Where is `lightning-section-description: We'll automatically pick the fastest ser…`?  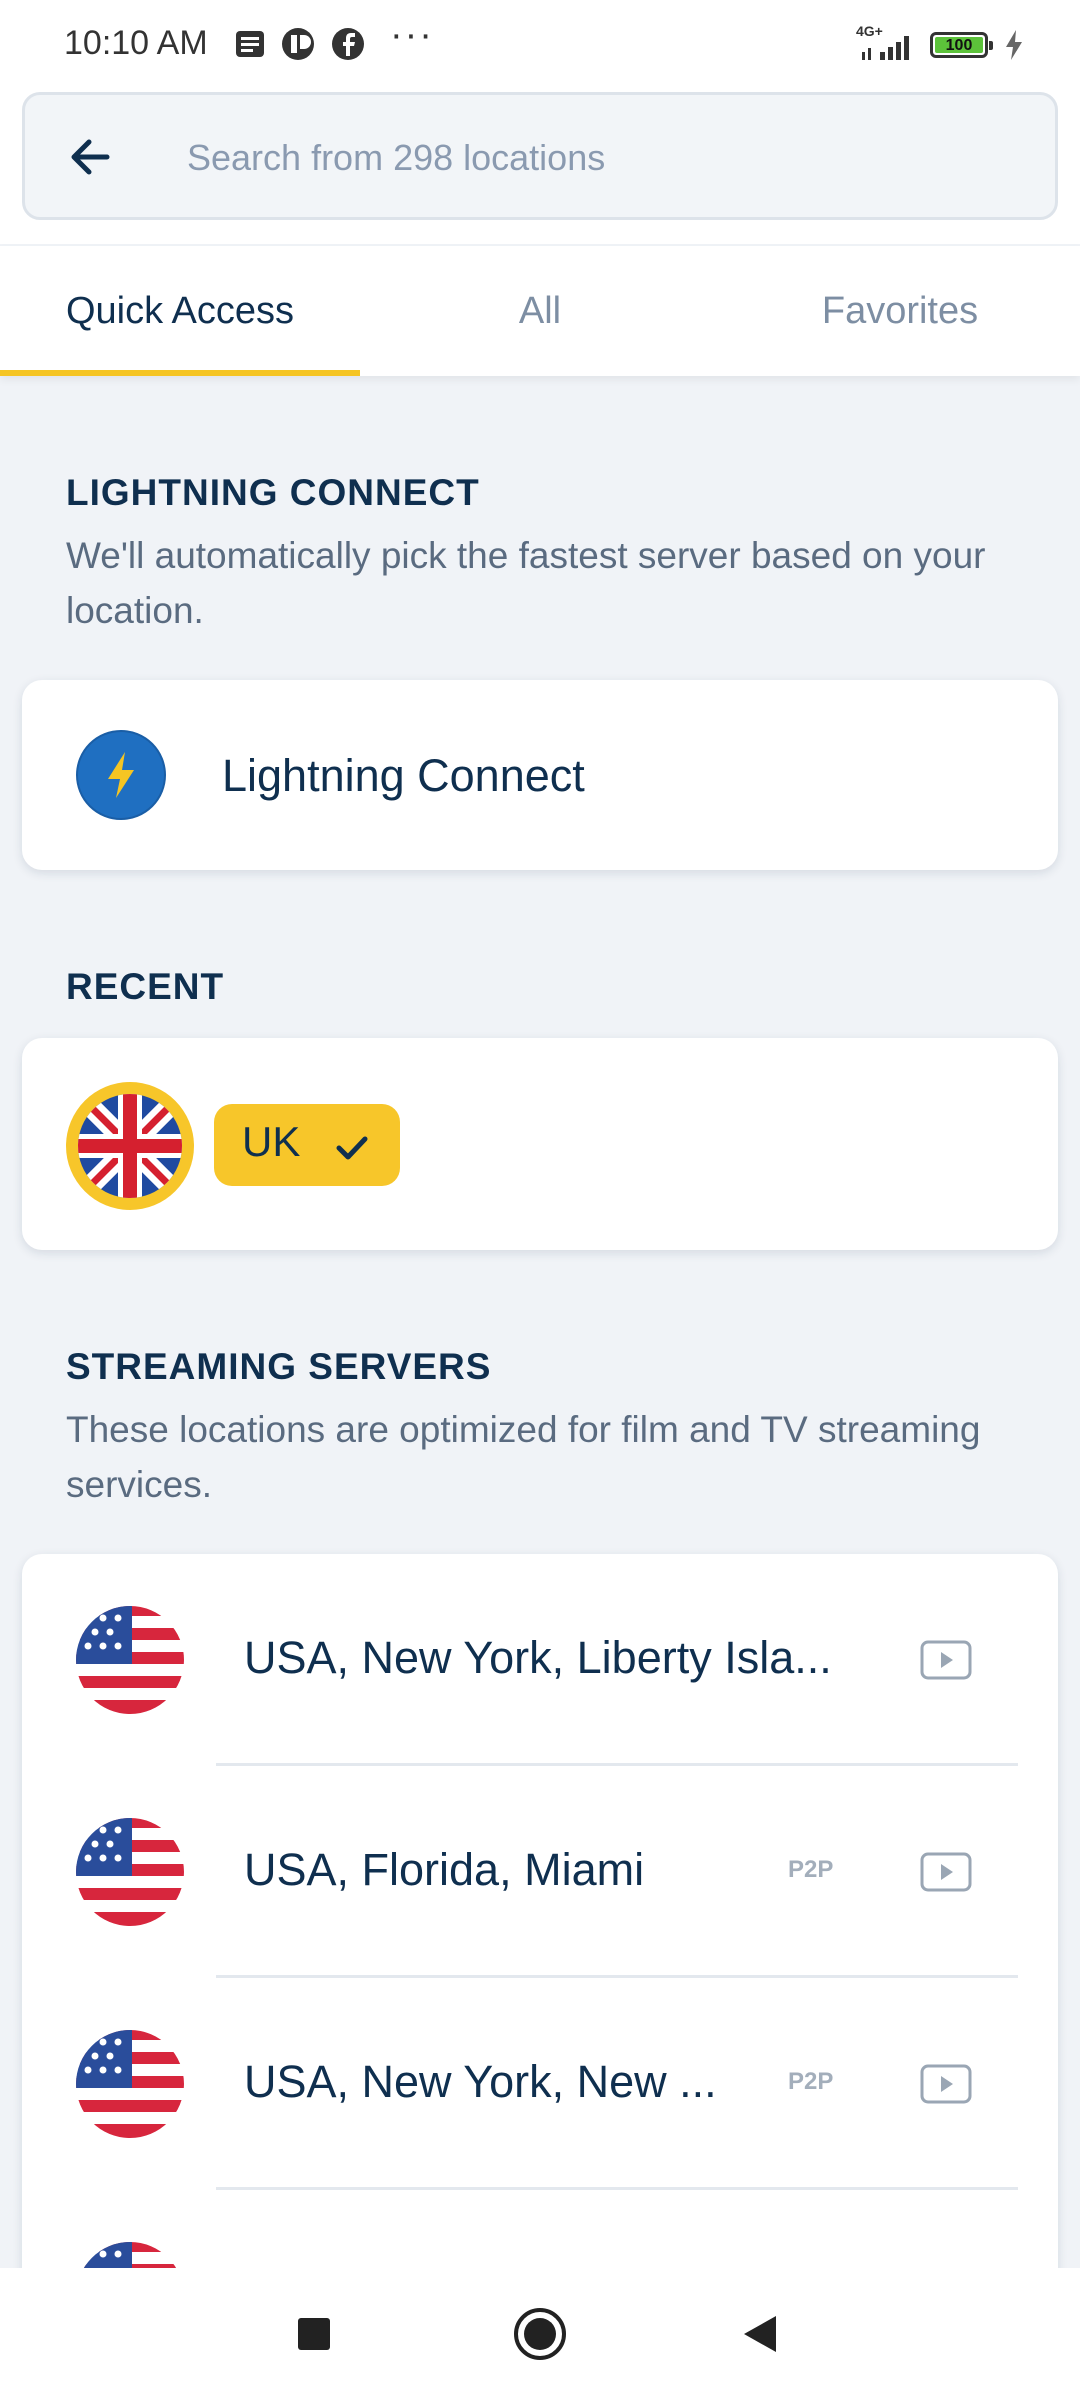 lightning-section-description: We'll automatically pick the fastest ser… is located at coordinates (526, 583).